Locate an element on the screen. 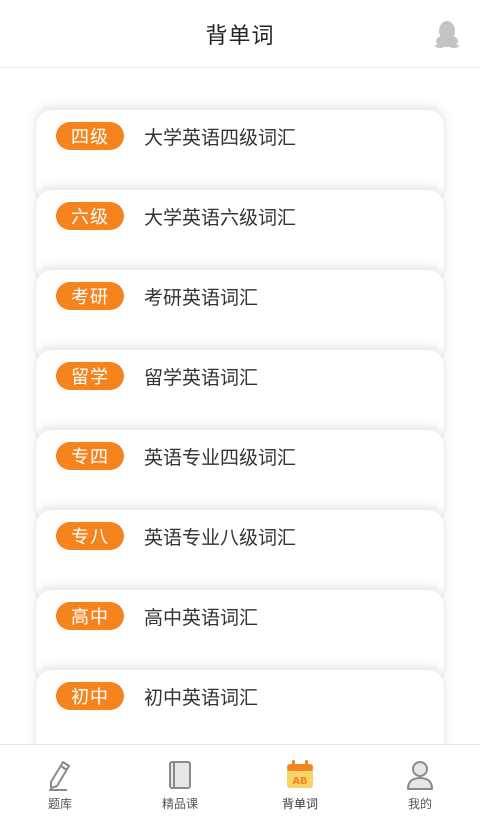  calendar-ab-icon: AB is located at coordinates (300, 774).